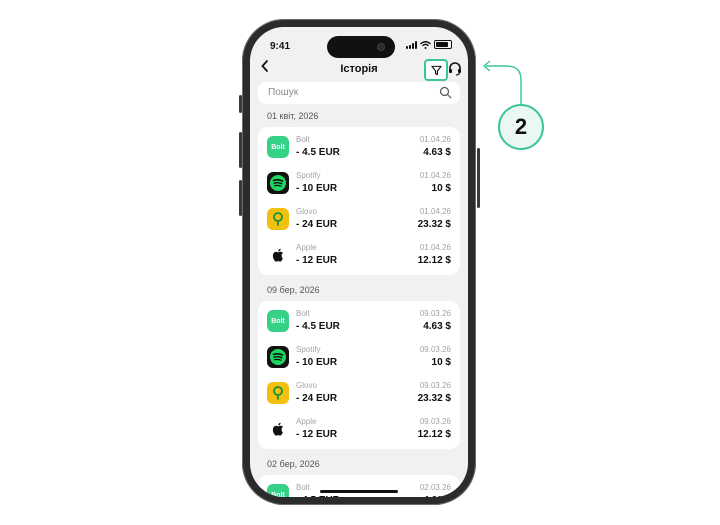  I want to click on callout-arrow, so click(502, 82).